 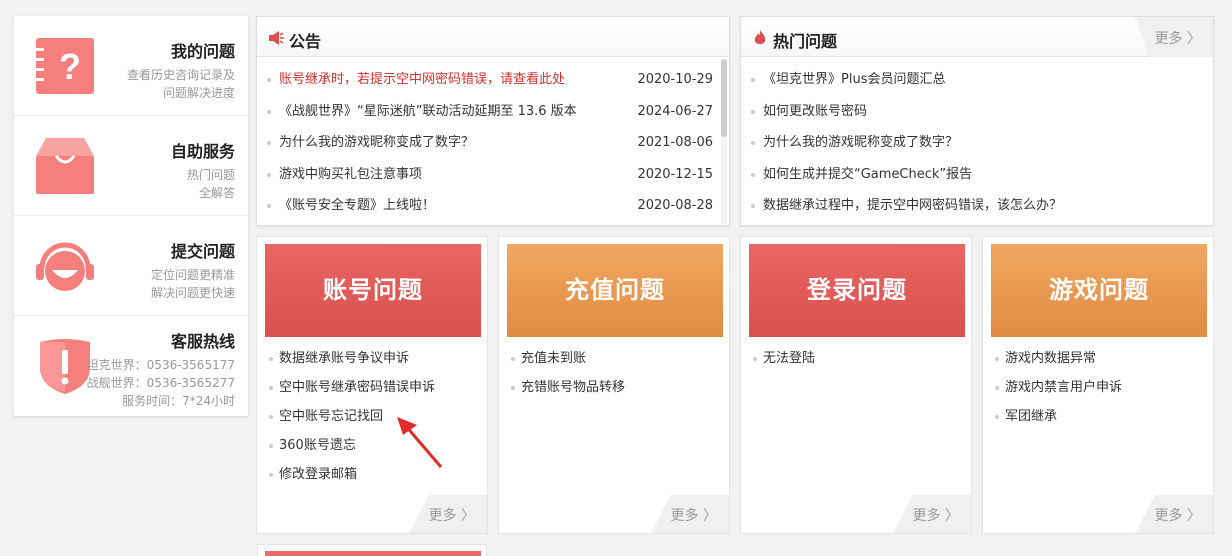 What do you see at coordinates (202, 341) in the screenshot?
I see `sidebar-item-title: 客服热线` at bounding box center [202, 341].